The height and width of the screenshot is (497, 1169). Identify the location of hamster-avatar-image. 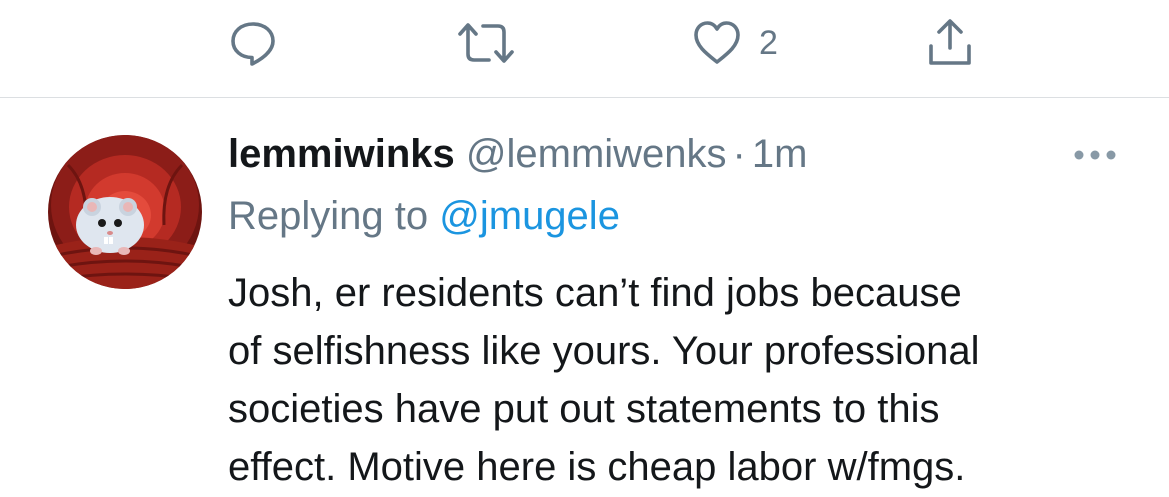
(125, 212).